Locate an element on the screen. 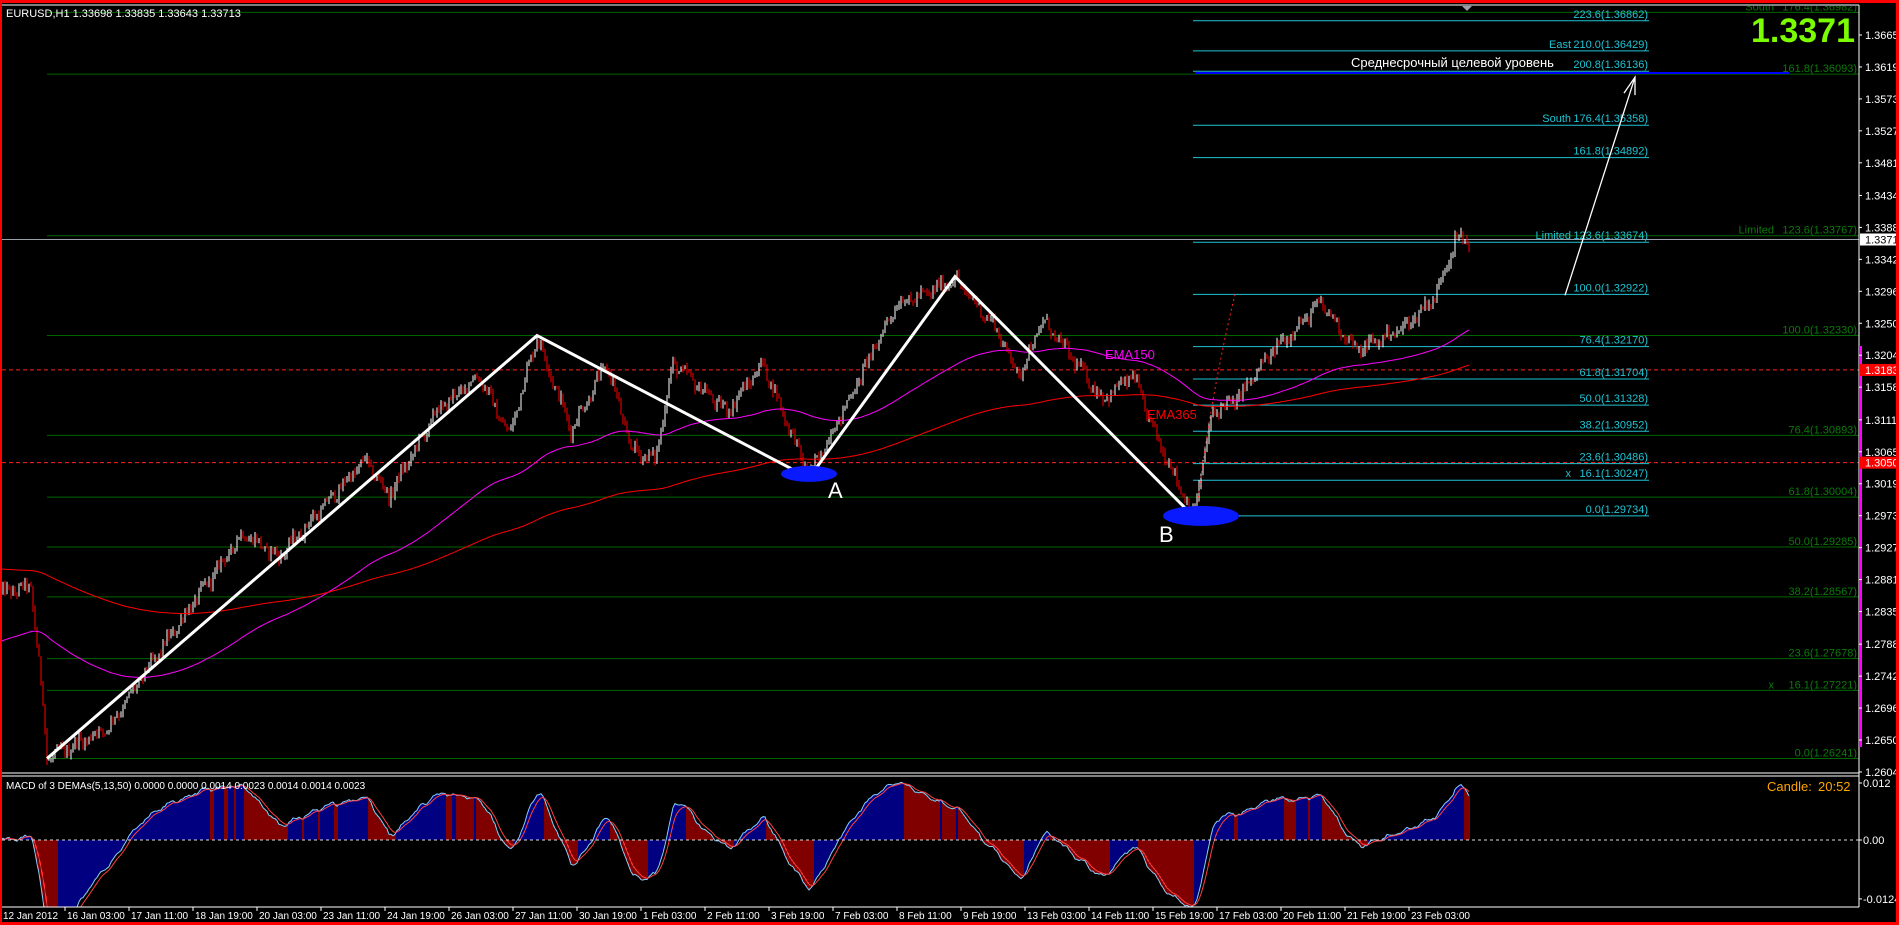  price-tick-label: 1.32507 is located at coordinates (1882, 324).